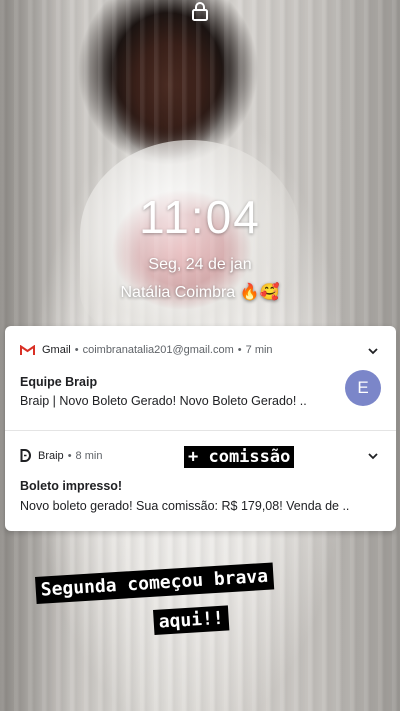 This screenshot has width=400, height=711. Describe the element at coordinates (200, 264) in the screenshot. I see `lockscreen-date: Seg, 24 de jan` at that location.